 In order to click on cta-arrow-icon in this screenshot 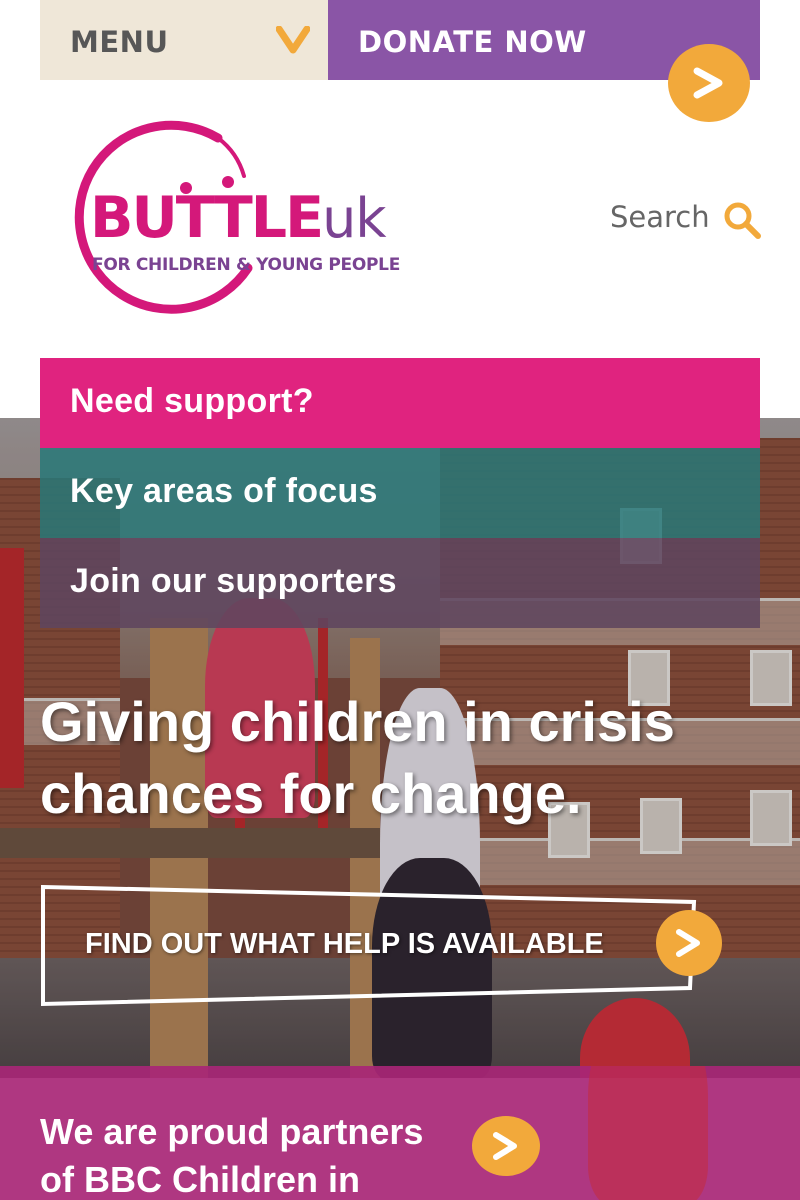, I will do `click(689, 943)`.